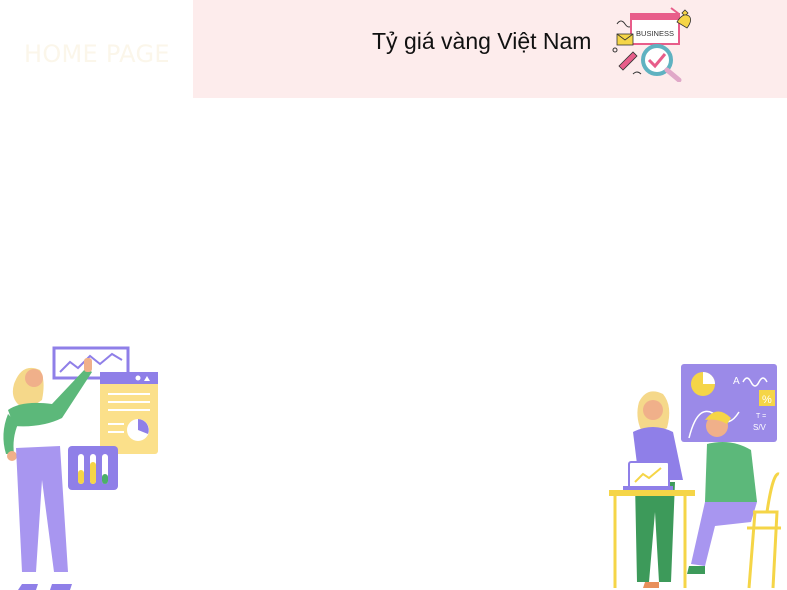  I want to click on page-title: Tỷ giá vàng Việt Nam, so click(482, 41).